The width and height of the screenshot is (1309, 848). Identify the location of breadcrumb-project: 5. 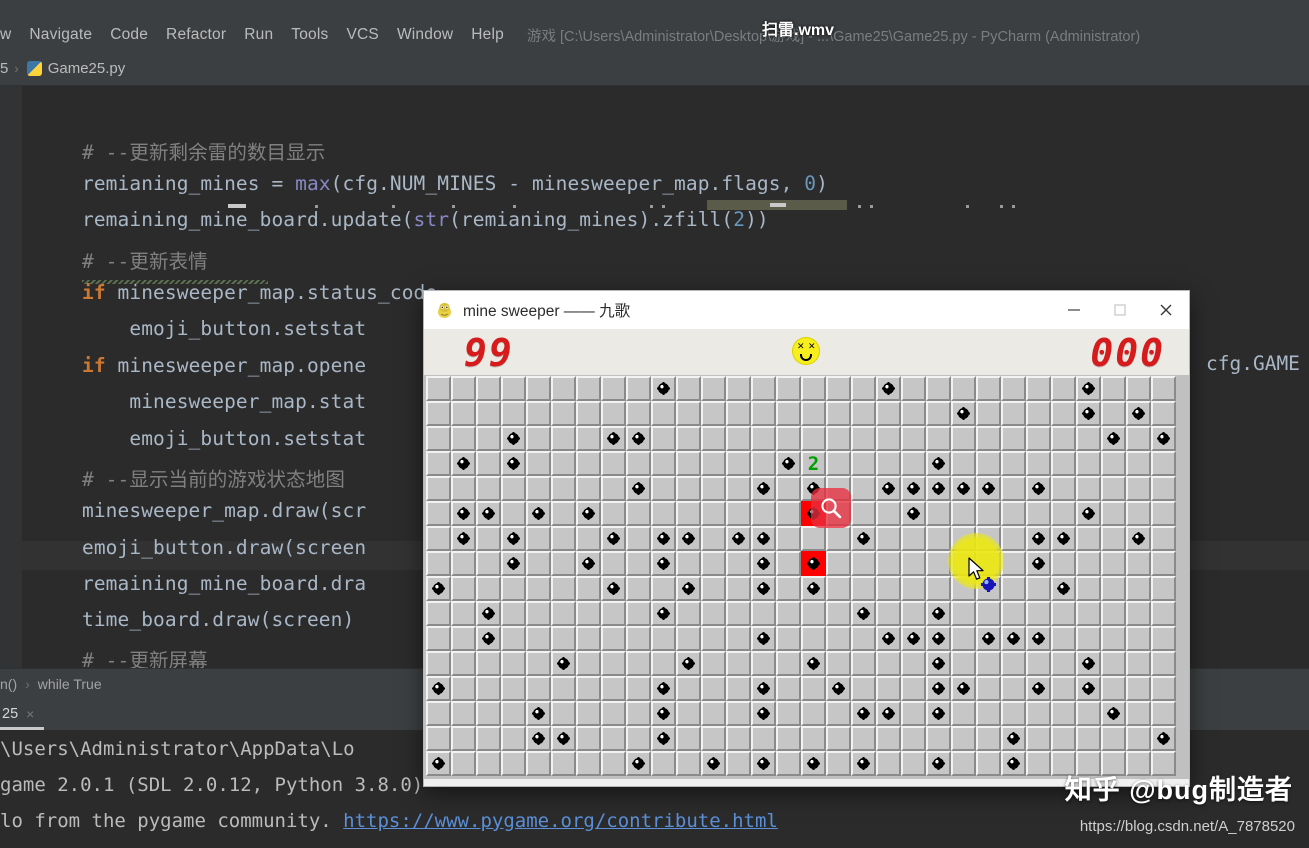
(4, 68).